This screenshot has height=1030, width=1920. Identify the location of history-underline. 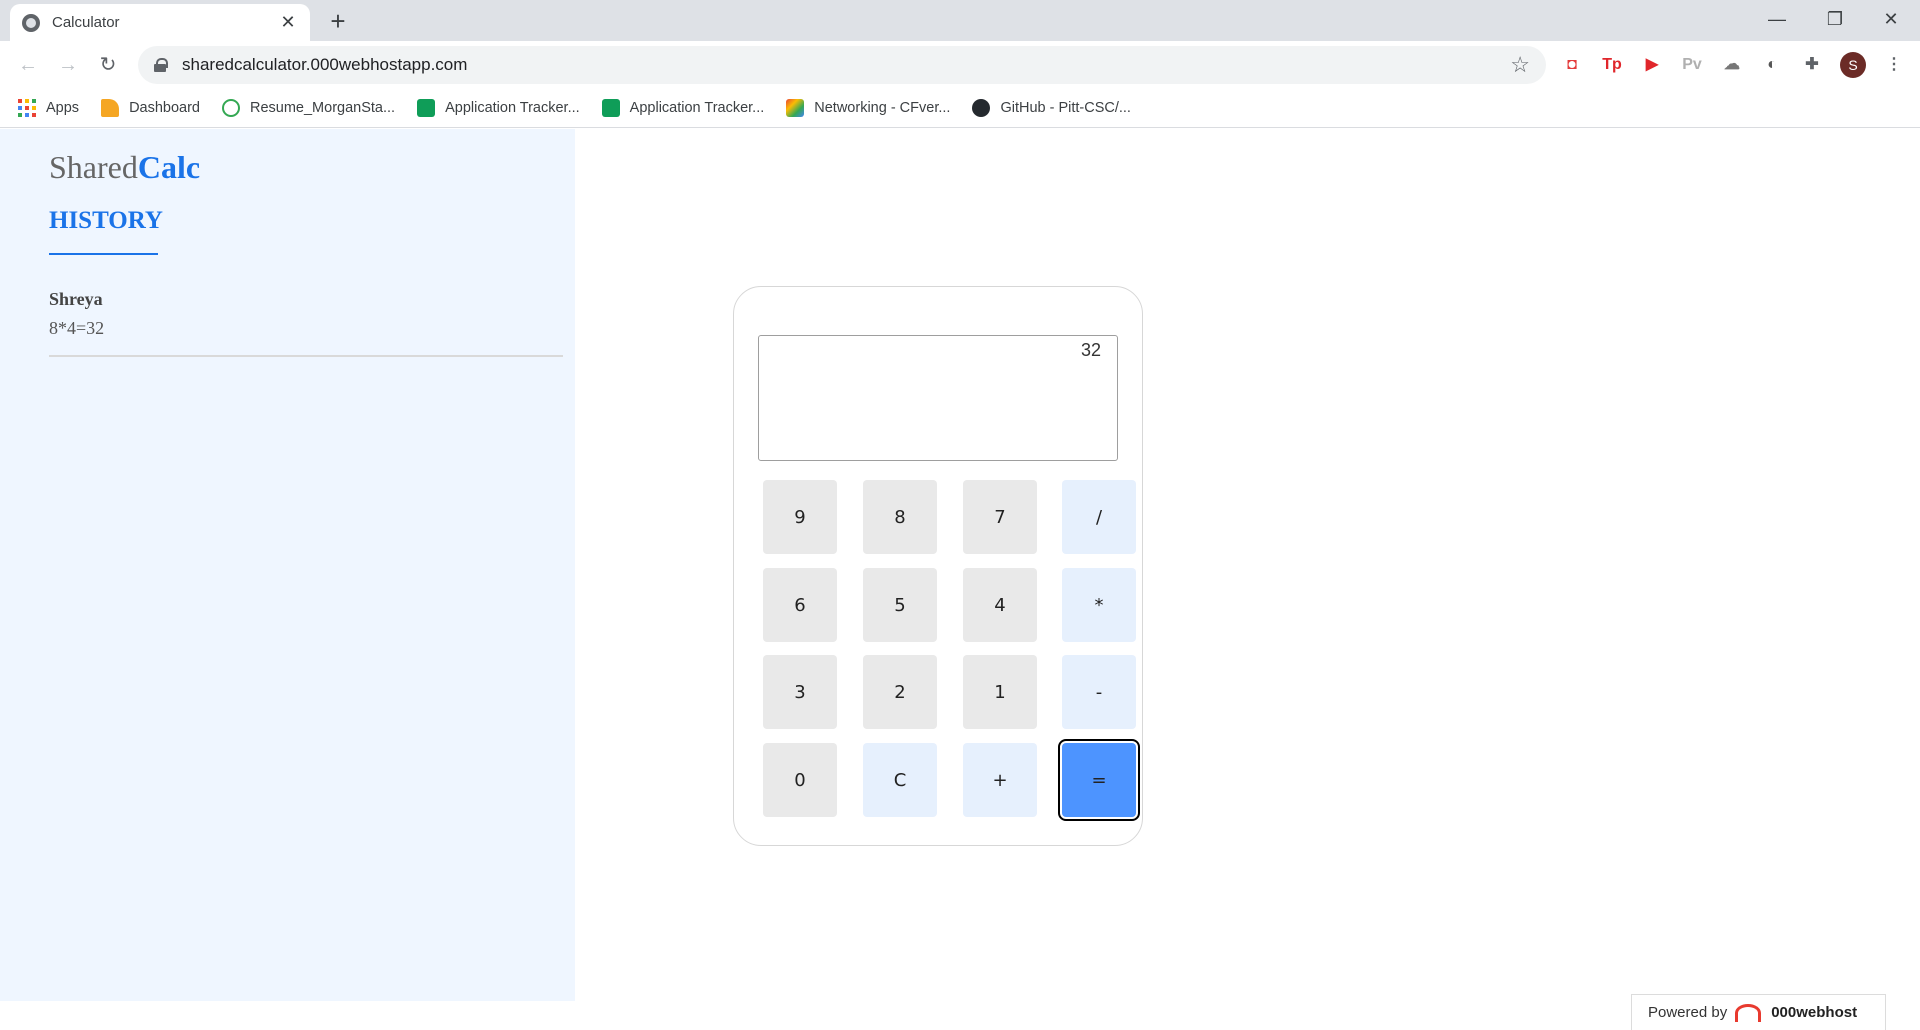
(103, 254).